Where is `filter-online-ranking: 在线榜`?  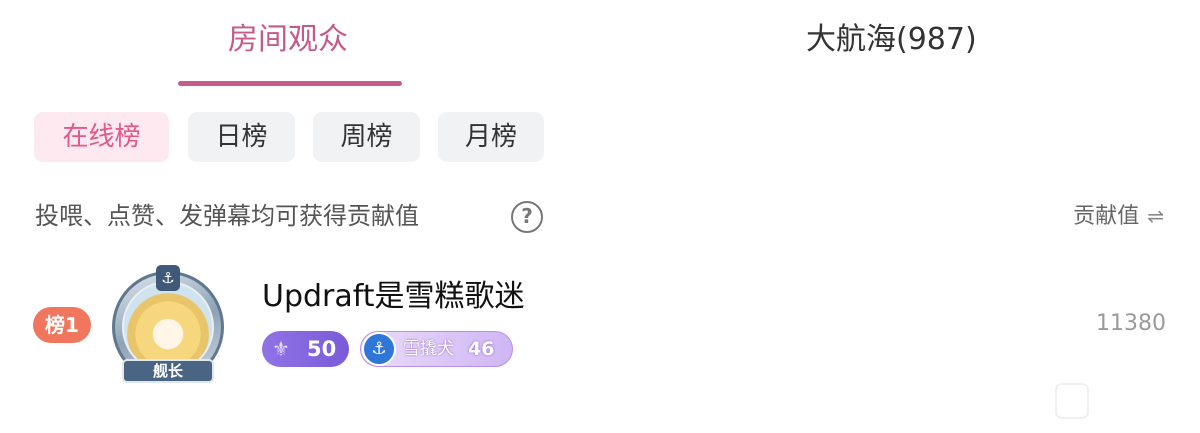 filter-online-ranking: 在线榜 is located at coordinates (101, 137).